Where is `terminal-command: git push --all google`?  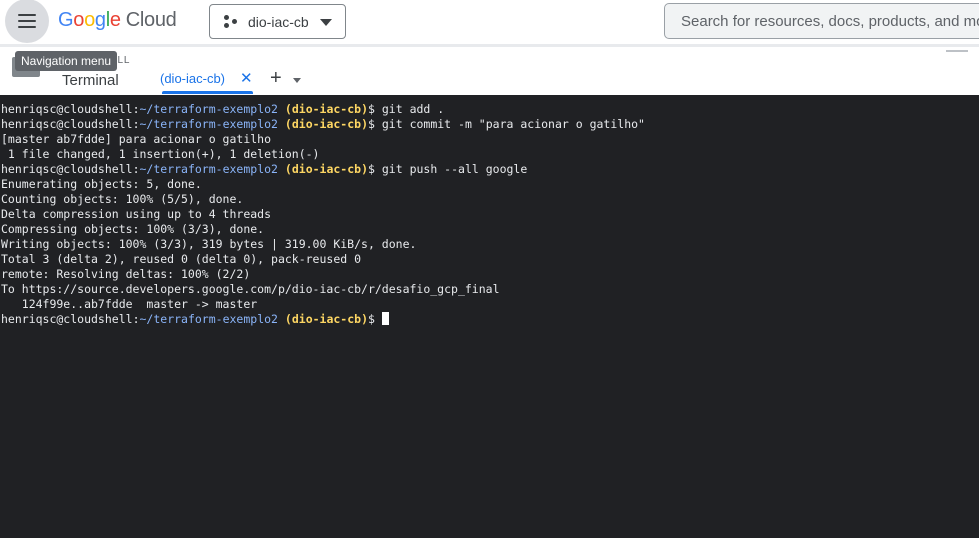
terminal-command: git push --all google is located at coordinates (454, 169).